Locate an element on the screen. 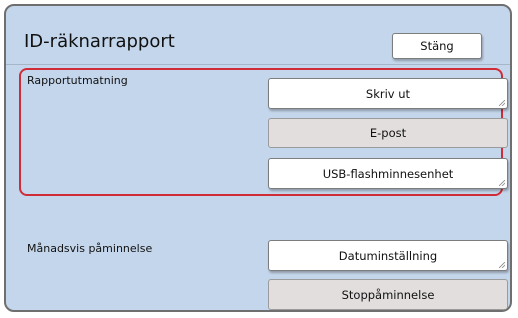 The image size is (518, 318). stop-reminder-button: Stoppåminnelse is located at coordinates (388, 294).